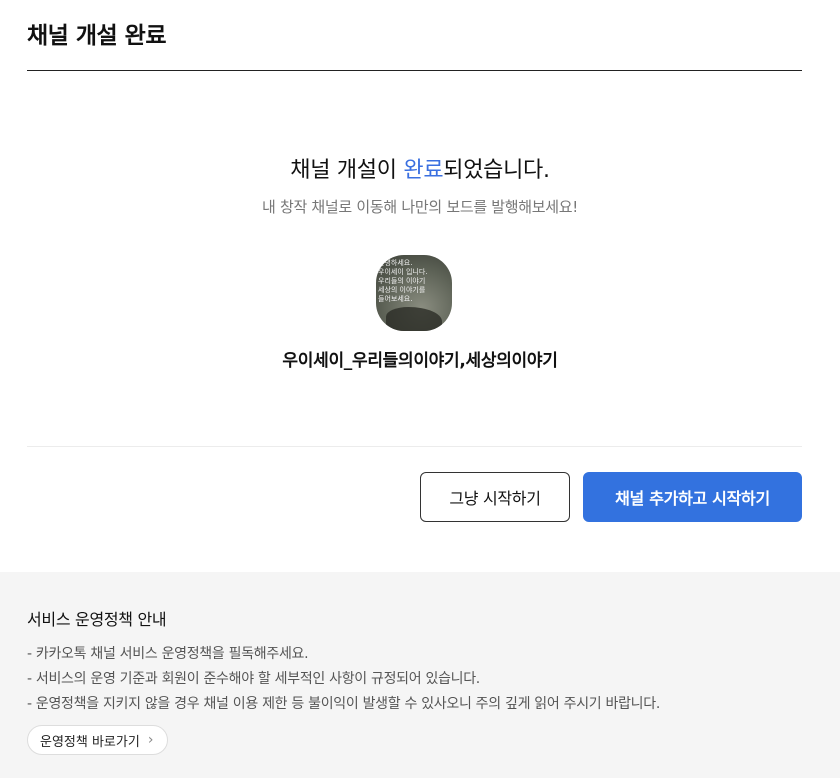 This screenshot has width=840, height=778. I want to click on completion-subtitle: 내 창작 채널로 이동해 나만의 보드를 발행해보세요!, so click(420, 207).